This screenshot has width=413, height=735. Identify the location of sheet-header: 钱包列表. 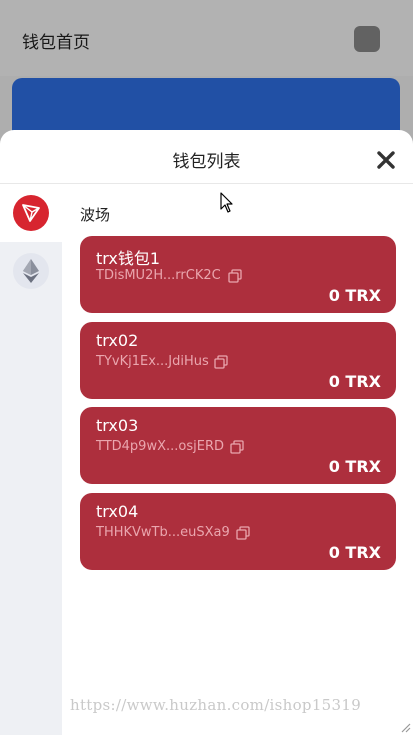
(206, 157).